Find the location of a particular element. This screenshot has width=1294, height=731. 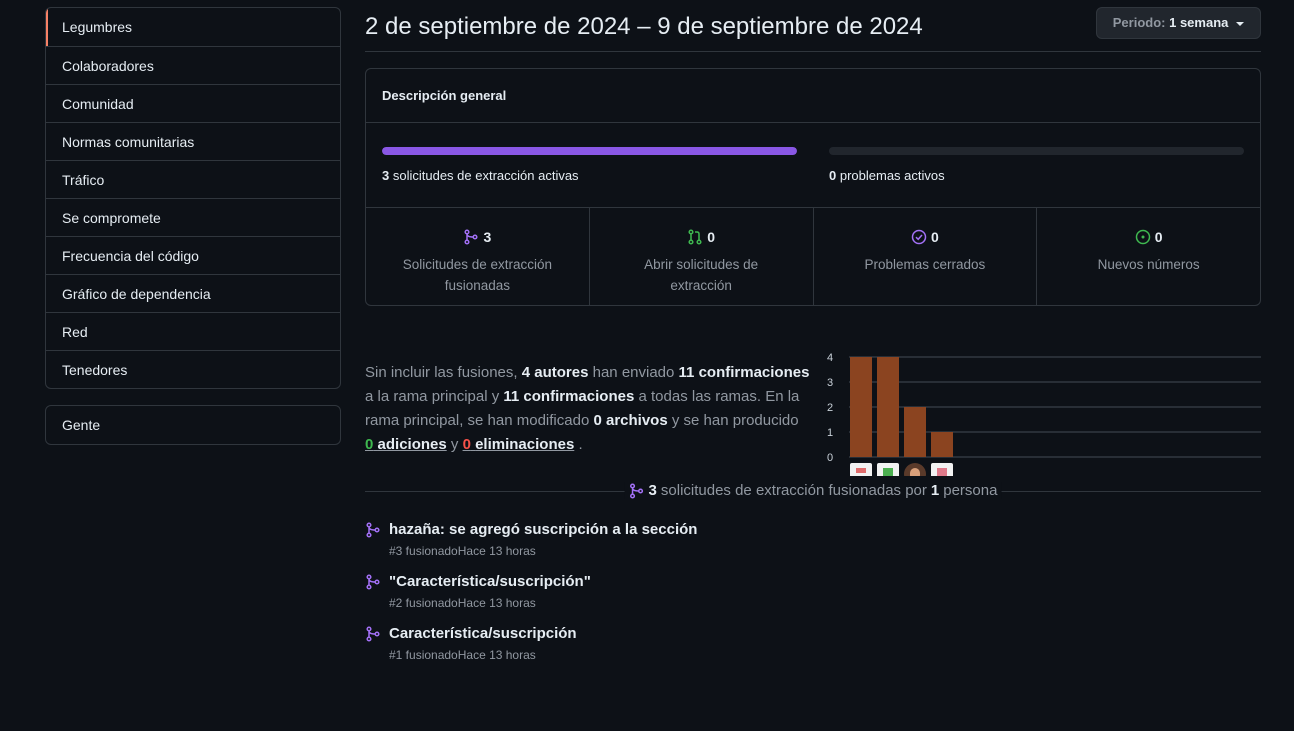

summary-files: 0 archivos is located at coordinates (630, 420).